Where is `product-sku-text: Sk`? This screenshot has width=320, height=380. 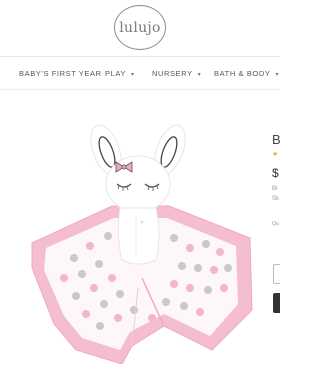
product-sku-text: Sk is located at coordinates (276, 199).